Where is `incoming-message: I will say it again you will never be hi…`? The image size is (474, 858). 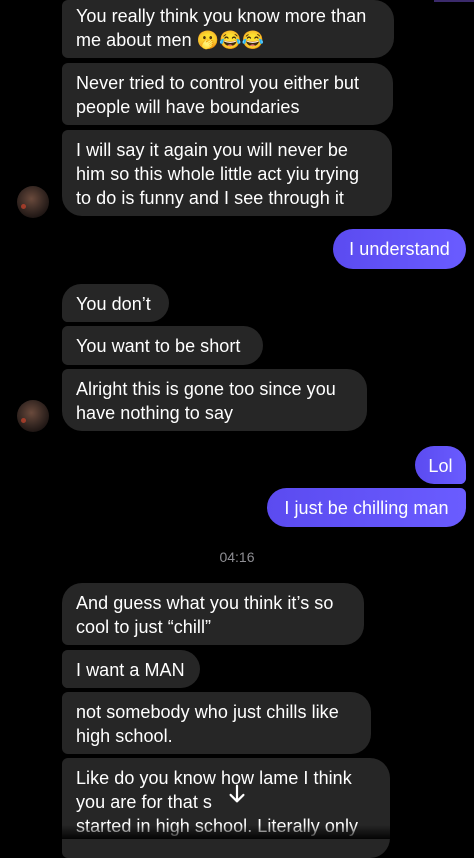 incoming-message: I will say it again you will never be hi… is located at coordinates (227, 173).